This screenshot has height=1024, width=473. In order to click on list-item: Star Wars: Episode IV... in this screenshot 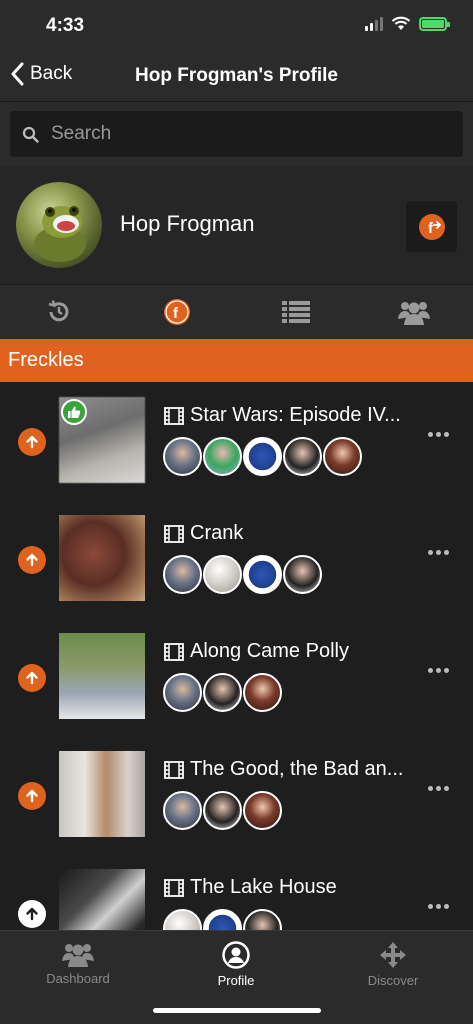, I will do `click(236, 441)`.